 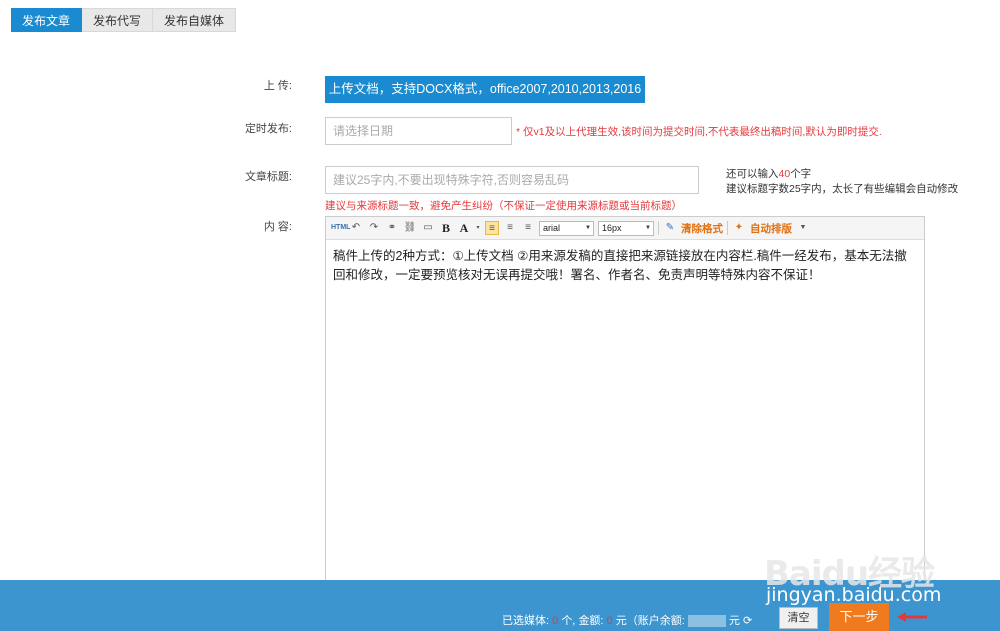 I want to click on clear-button: 清空, so click(x=798, y=618).